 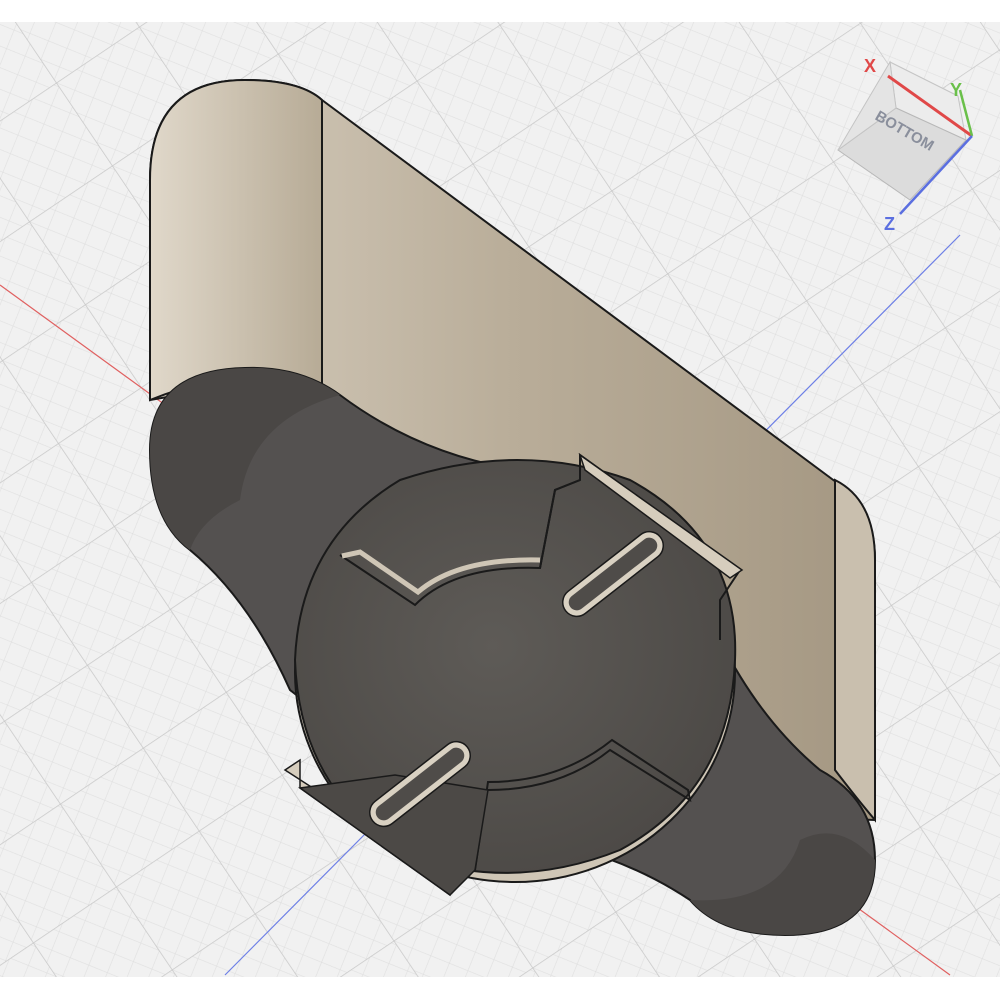 What do you see at coordinates (870, 66) in the screenshot?
I see `view-cube-x-label: X` at bounding box center [870, 66].